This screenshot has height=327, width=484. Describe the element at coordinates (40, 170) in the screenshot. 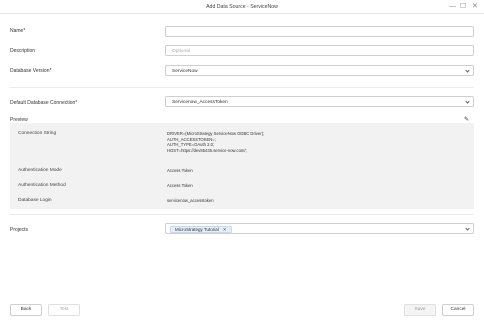

I see `preview-row-label: Authentication Mode` at that location.